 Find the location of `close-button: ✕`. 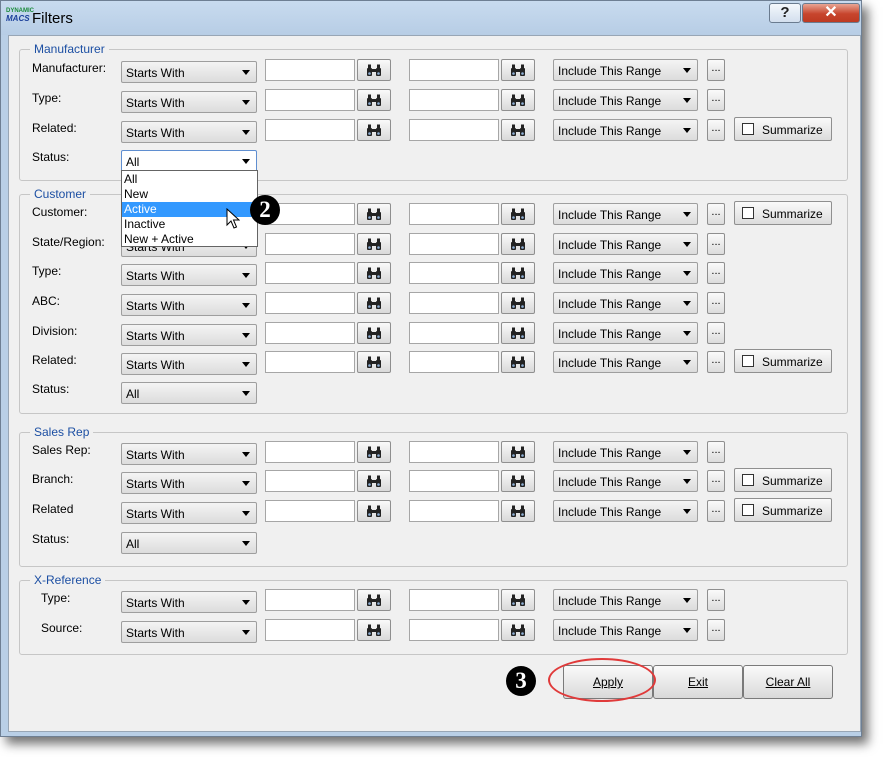

close-button: ✕ is located at coordinates (831, 13).